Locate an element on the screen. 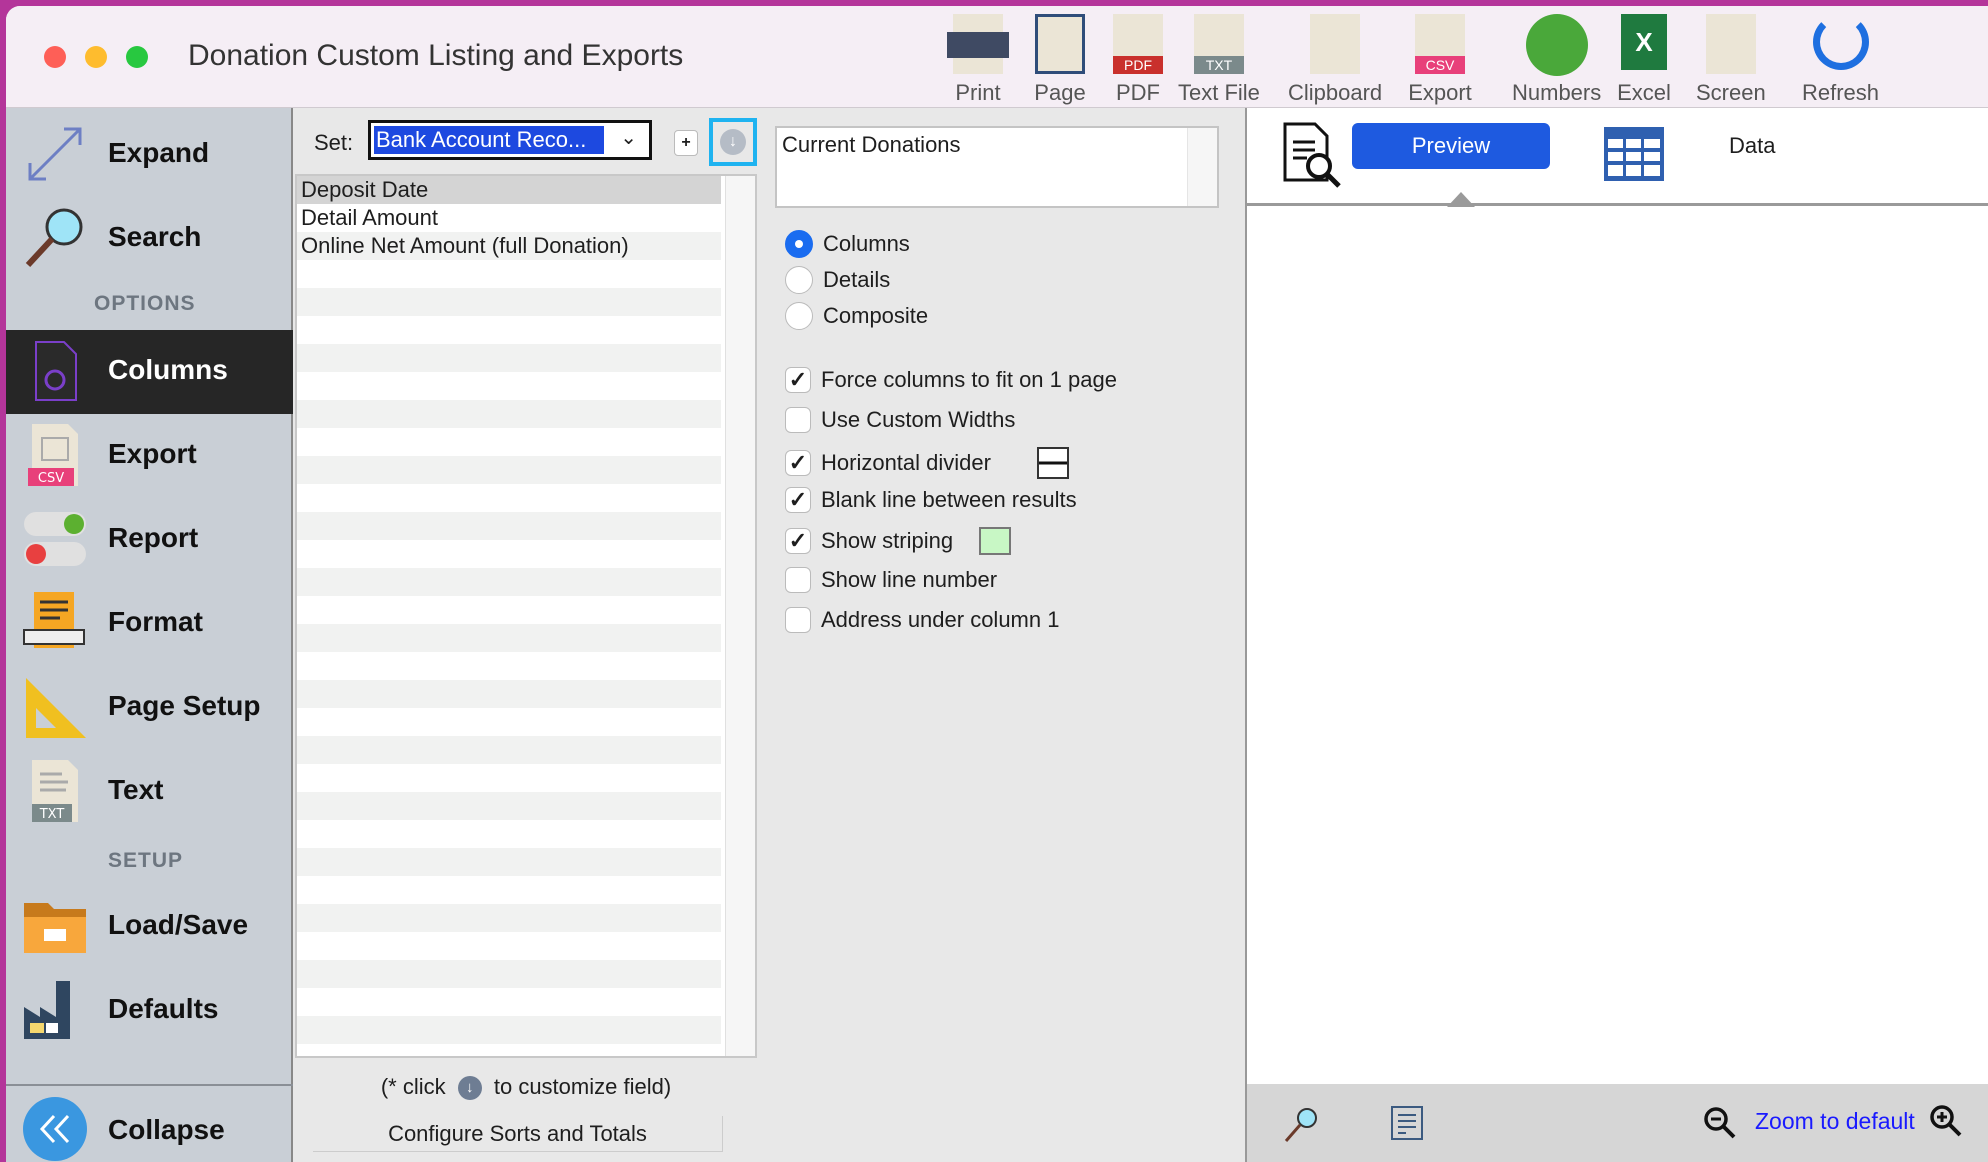 This screenshot has width=1988, height=1162. customize-field-button: ↓ is located at coordinates (733, 142).